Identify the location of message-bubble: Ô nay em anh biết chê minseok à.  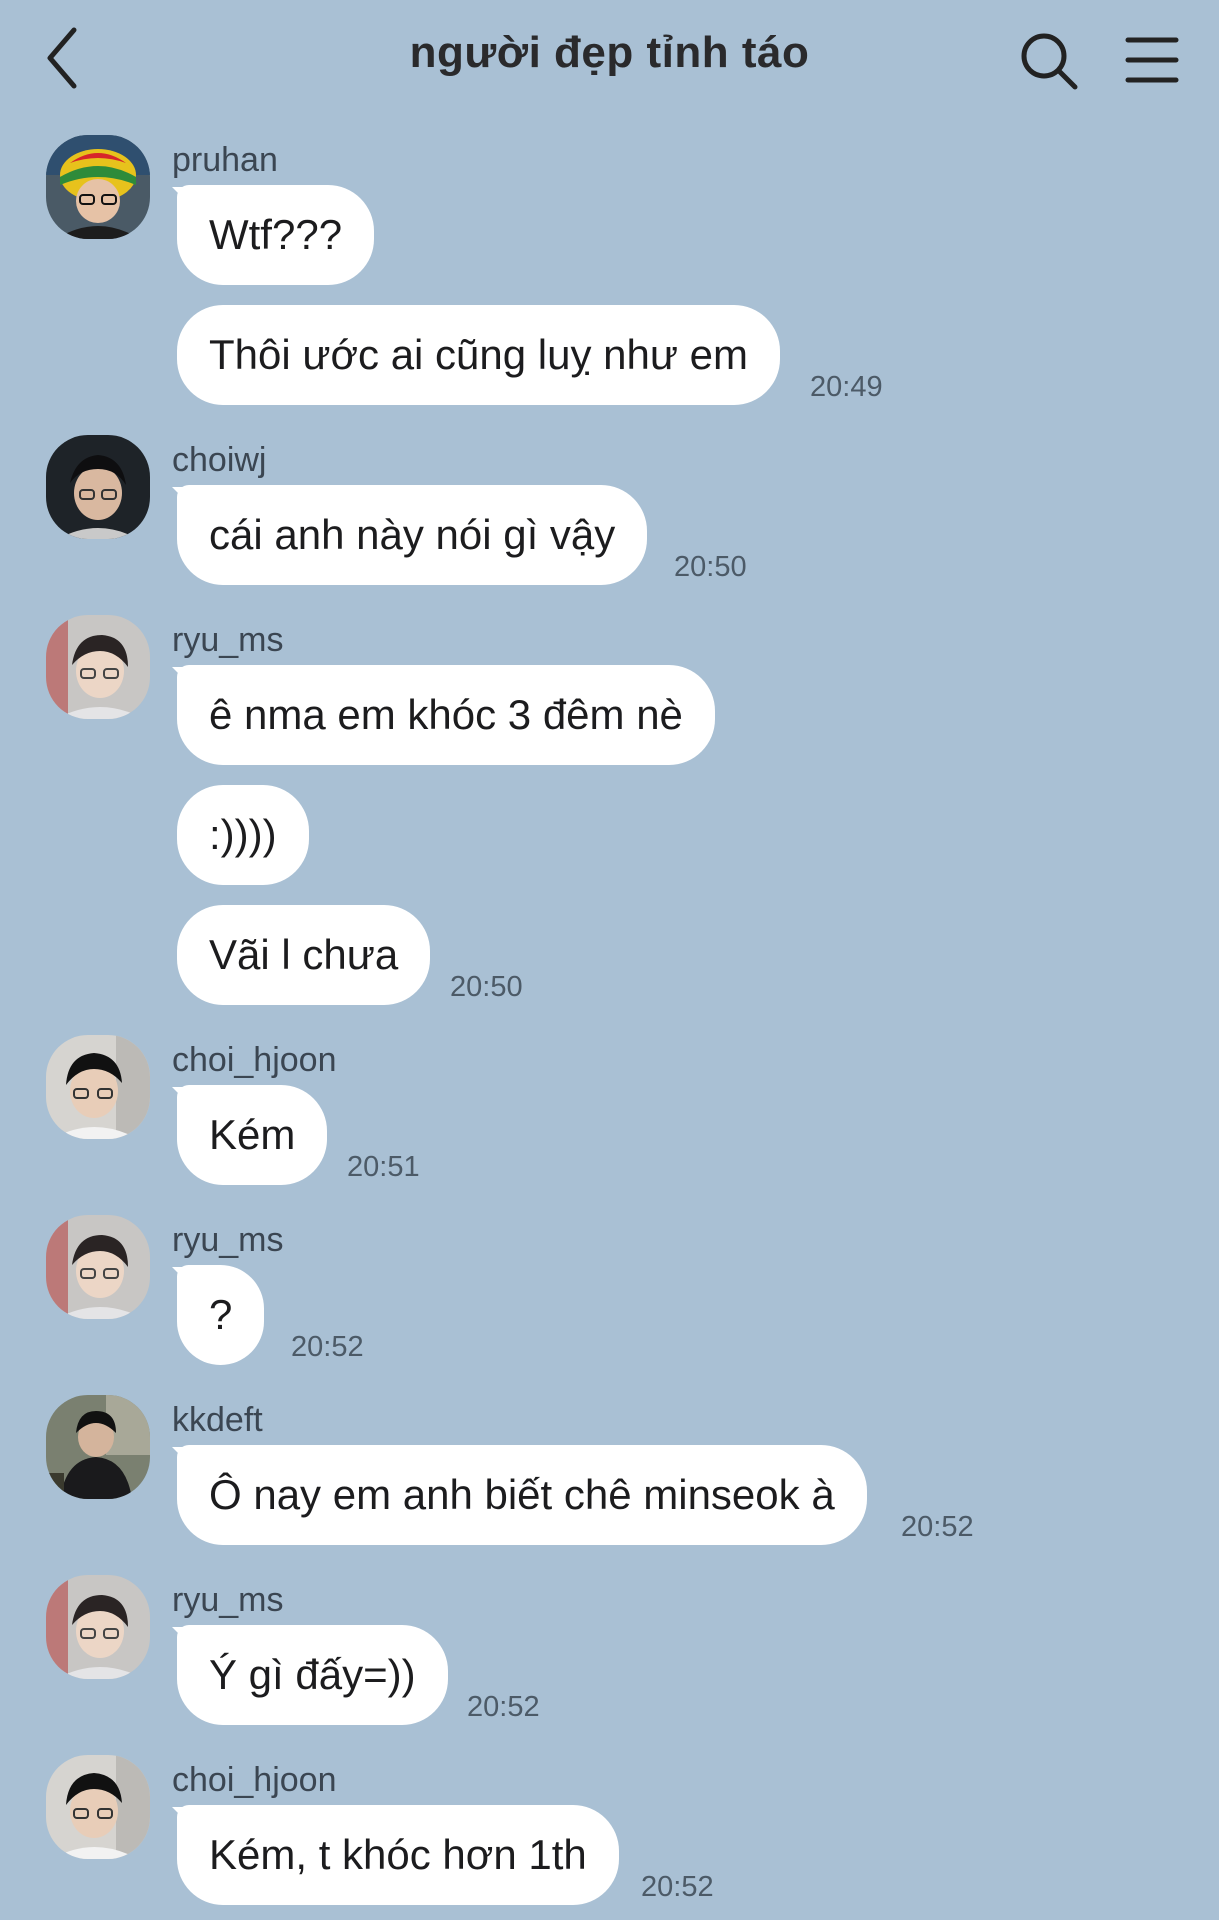
(522, 1495).